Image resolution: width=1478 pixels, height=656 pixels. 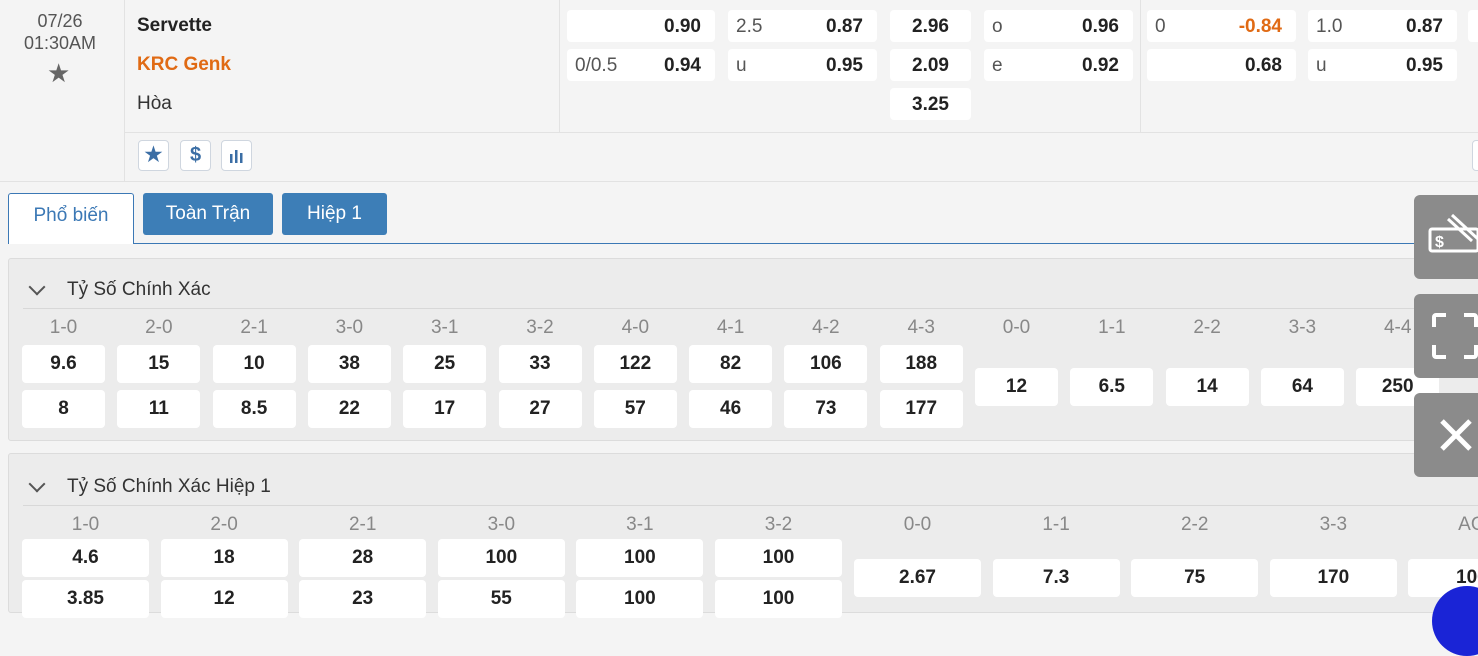 What do you see at coordinates (63, 409) in the screenshot?
I see `score-odds-away: 8` at bounding box center [63, 409].